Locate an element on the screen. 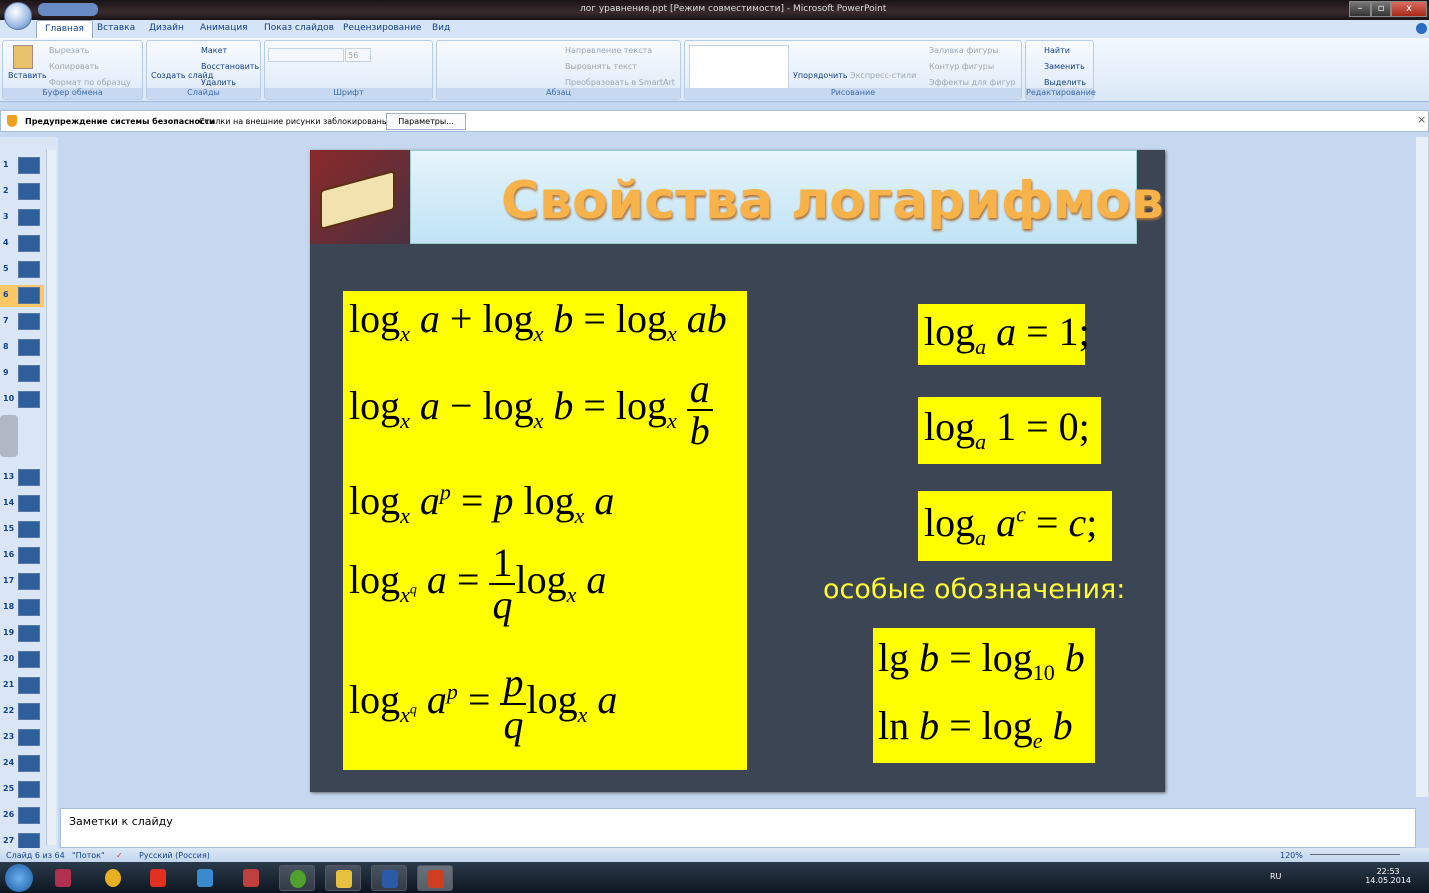 This screenshot has width=1429, height=893. paste-button: Вставить is located at coordinates (27, 75).